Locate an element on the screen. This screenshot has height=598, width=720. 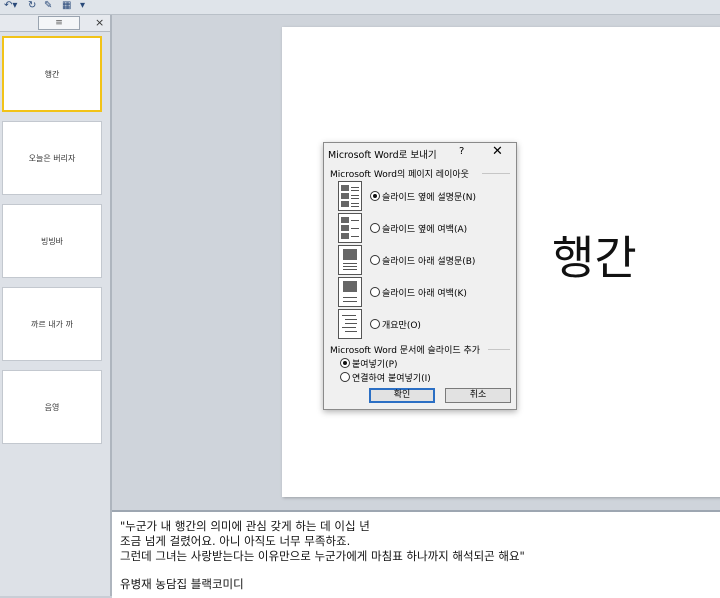
thumbnail-label: 음영 is located at coordinates (52, 407).